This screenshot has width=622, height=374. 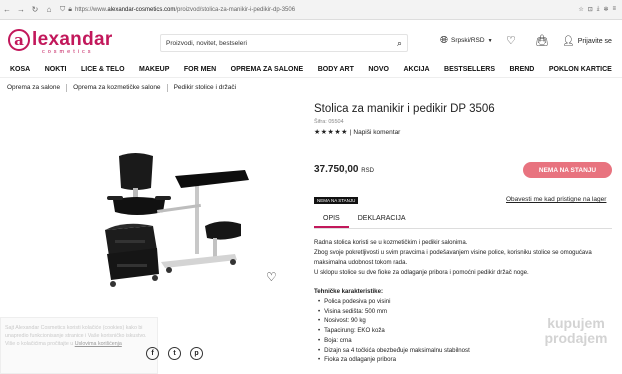 I want to click on specs-title: Tehničke karakteristike:, so click(x=348, y=291).